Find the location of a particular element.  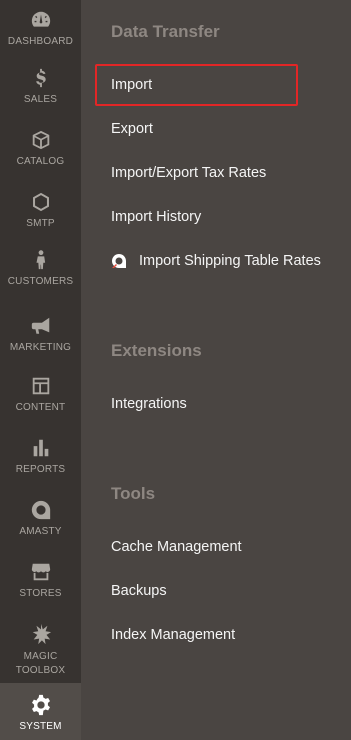

nav-label: REPORTS is located at coordinates (40, 469).